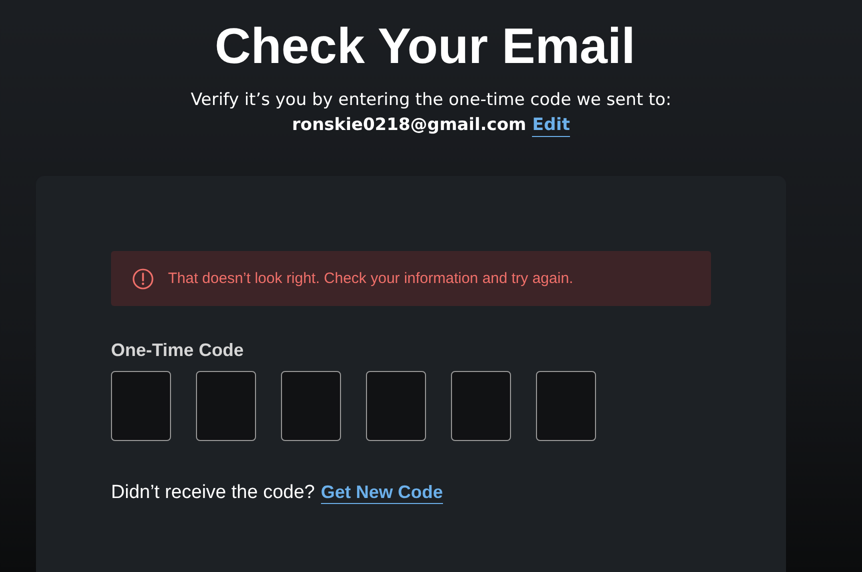 Image resolution: width=862 pixels, height=572 pixels. Describe the element at coordinates (425, 46) in the screenshot. I see `page-title: Check Your Email` at that location.